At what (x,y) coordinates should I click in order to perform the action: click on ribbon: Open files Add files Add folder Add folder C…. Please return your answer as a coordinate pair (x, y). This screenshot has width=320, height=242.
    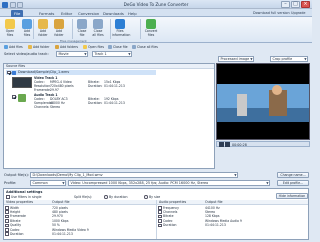
    Looking at the image, I should click on (156, 30).